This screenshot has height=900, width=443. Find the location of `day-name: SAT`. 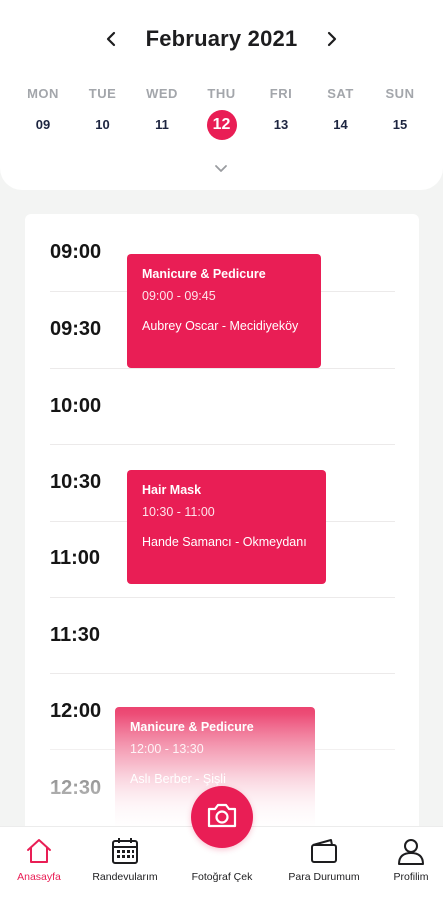

day-name: SAT is located at coordinates (340, 93).